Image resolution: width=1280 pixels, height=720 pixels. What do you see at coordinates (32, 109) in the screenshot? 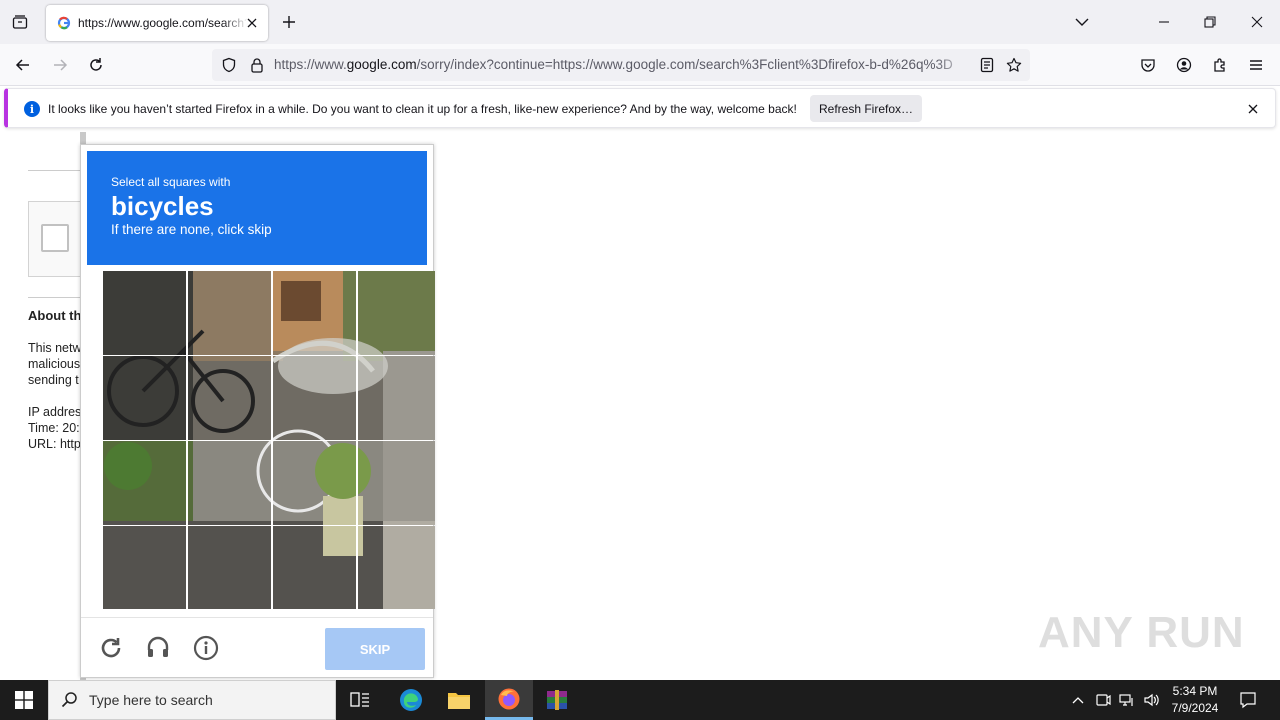
I see `info-icon: i` at bounding box center [32, 109].